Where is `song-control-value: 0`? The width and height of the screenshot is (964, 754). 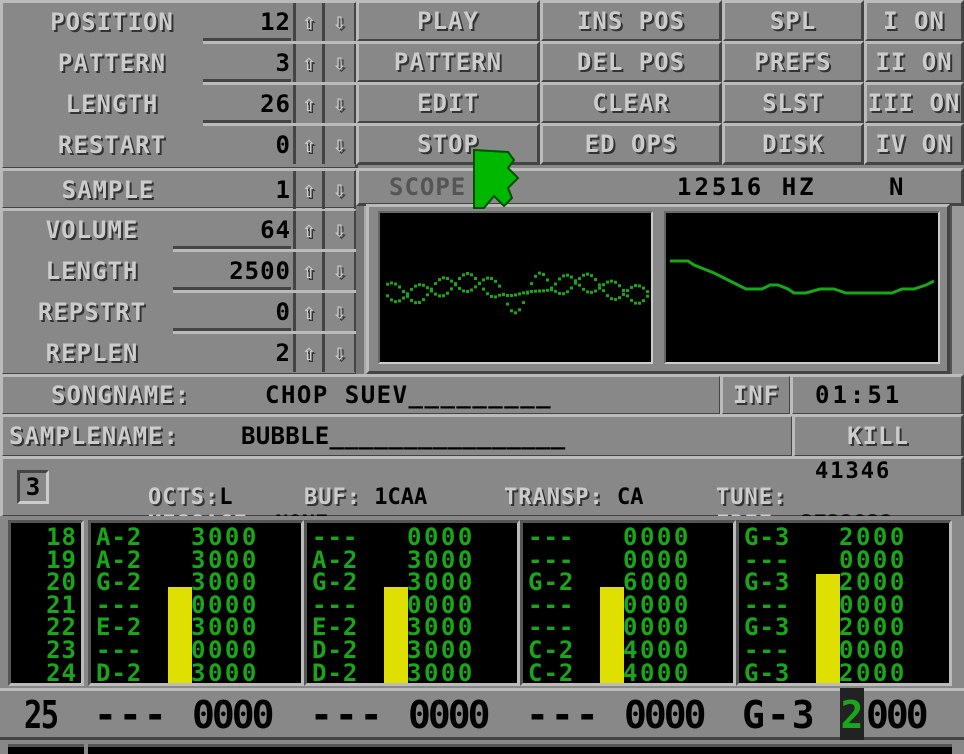
song-control-value: 0 is located at coordinates (247, 145).